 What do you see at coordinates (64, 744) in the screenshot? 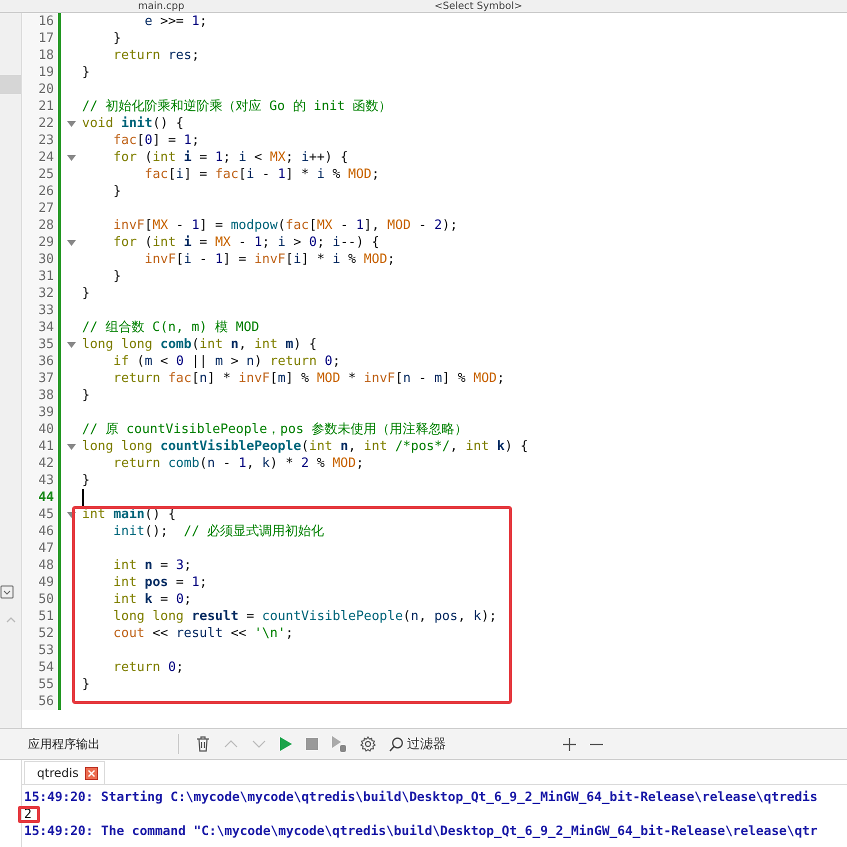
I see `panel-title: 应用程序输出` at bounding box center [64, 744].